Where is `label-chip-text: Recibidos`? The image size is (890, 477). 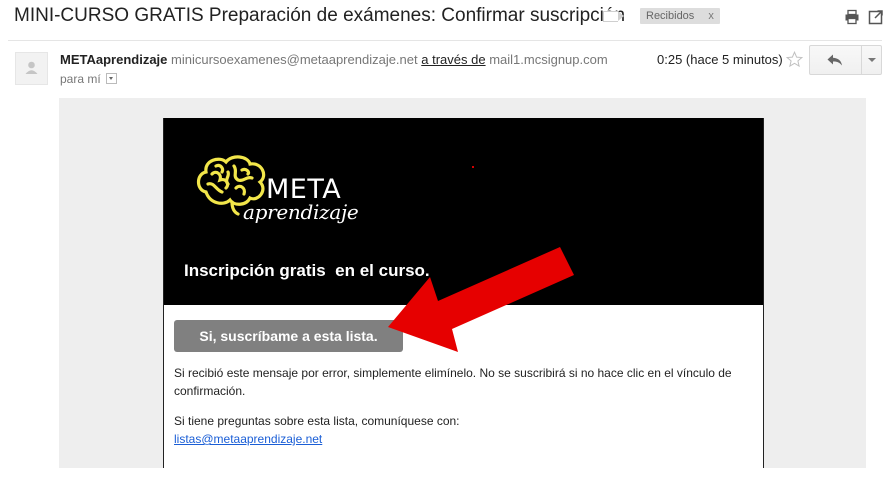
label-chip-text: Recibidos is located at coordinates (670, 16).